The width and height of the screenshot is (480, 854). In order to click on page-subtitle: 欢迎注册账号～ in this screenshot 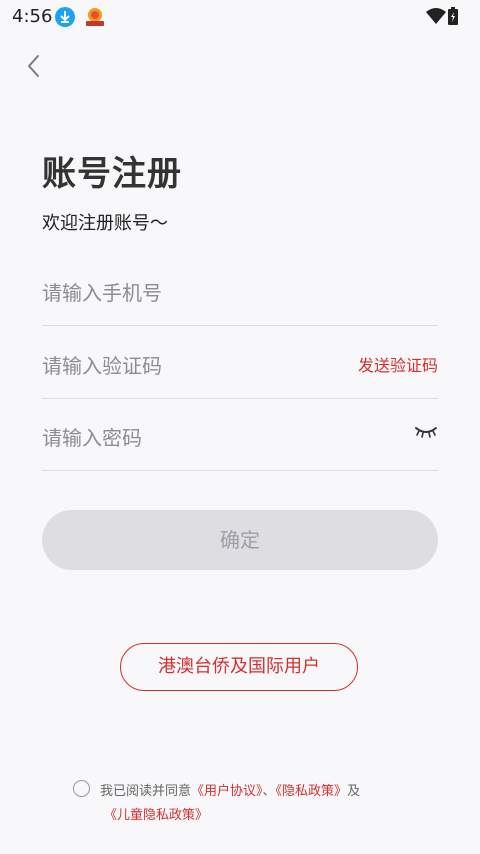, I will do `click(105, 223)`.